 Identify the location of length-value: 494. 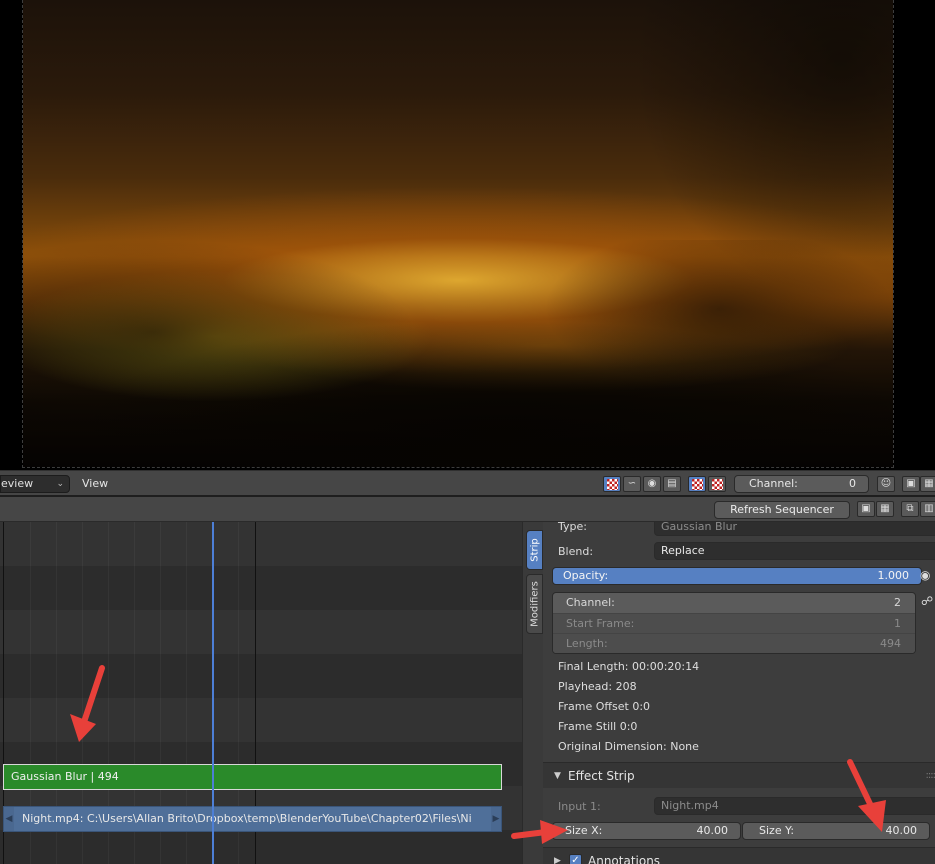
(890, 643).